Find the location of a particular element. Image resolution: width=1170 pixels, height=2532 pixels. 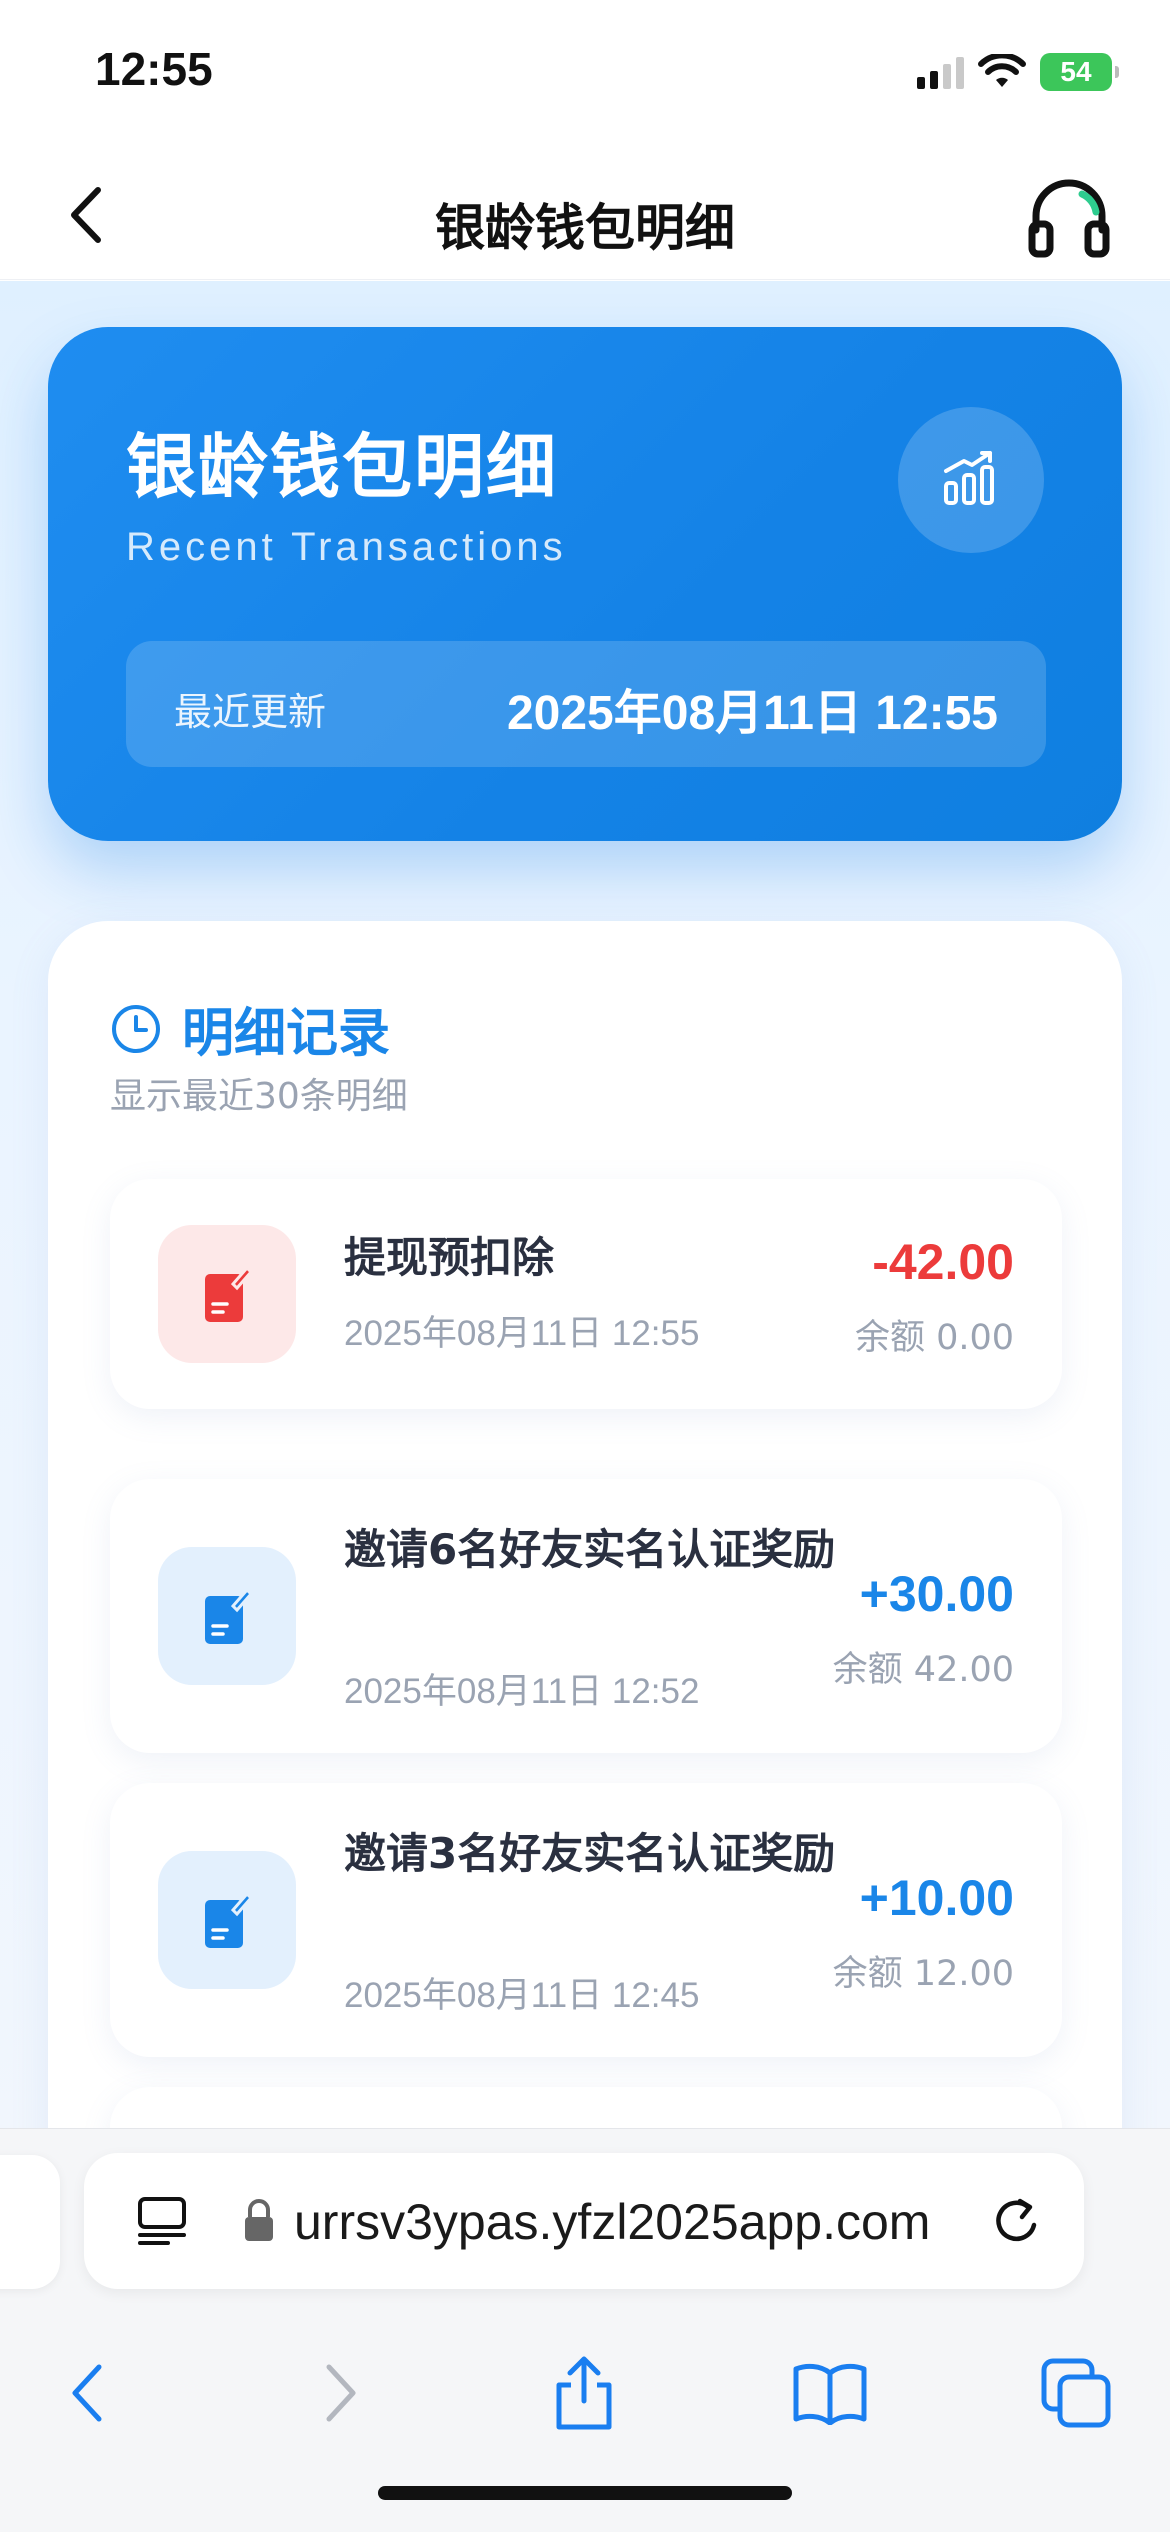

url-text: urrsv3ypas.yfzl2025app.com is located at coordinates (612, 2222).